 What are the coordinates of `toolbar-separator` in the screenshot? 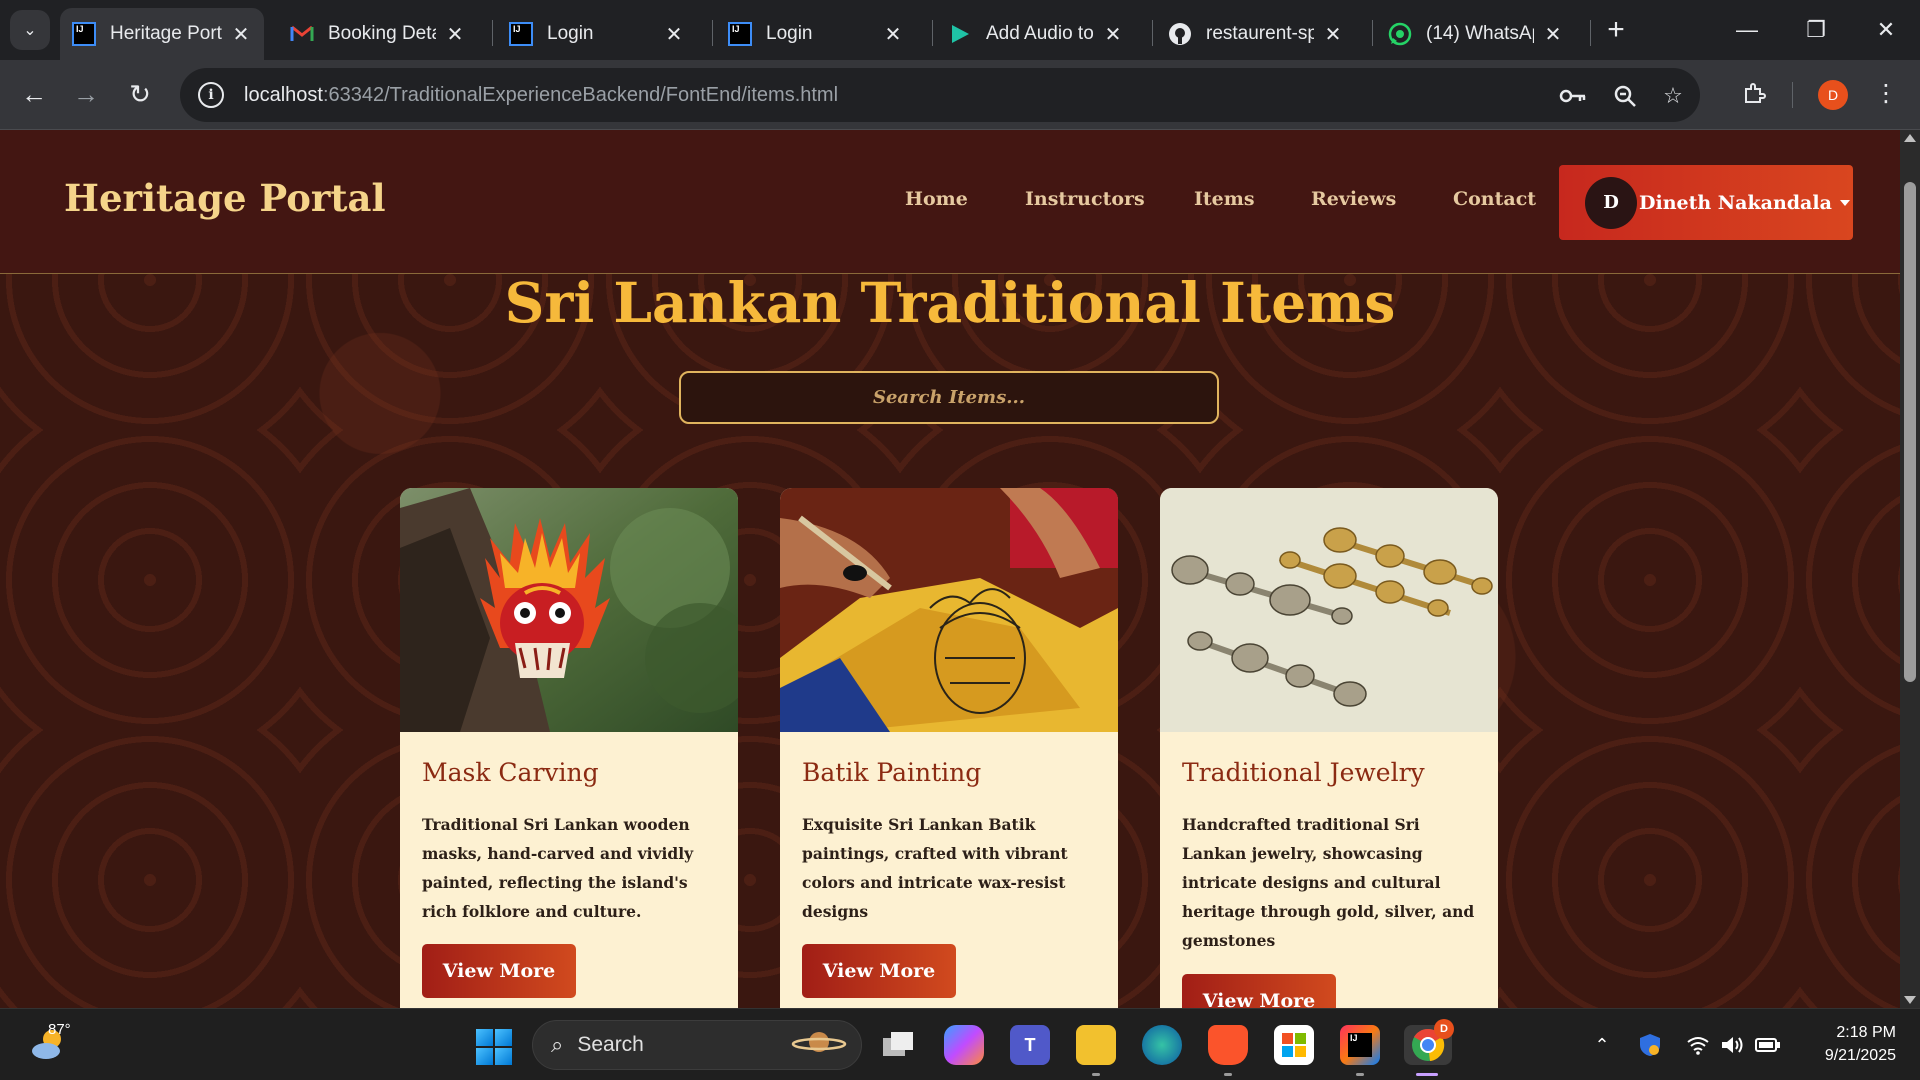 It's located at (1792, 95).